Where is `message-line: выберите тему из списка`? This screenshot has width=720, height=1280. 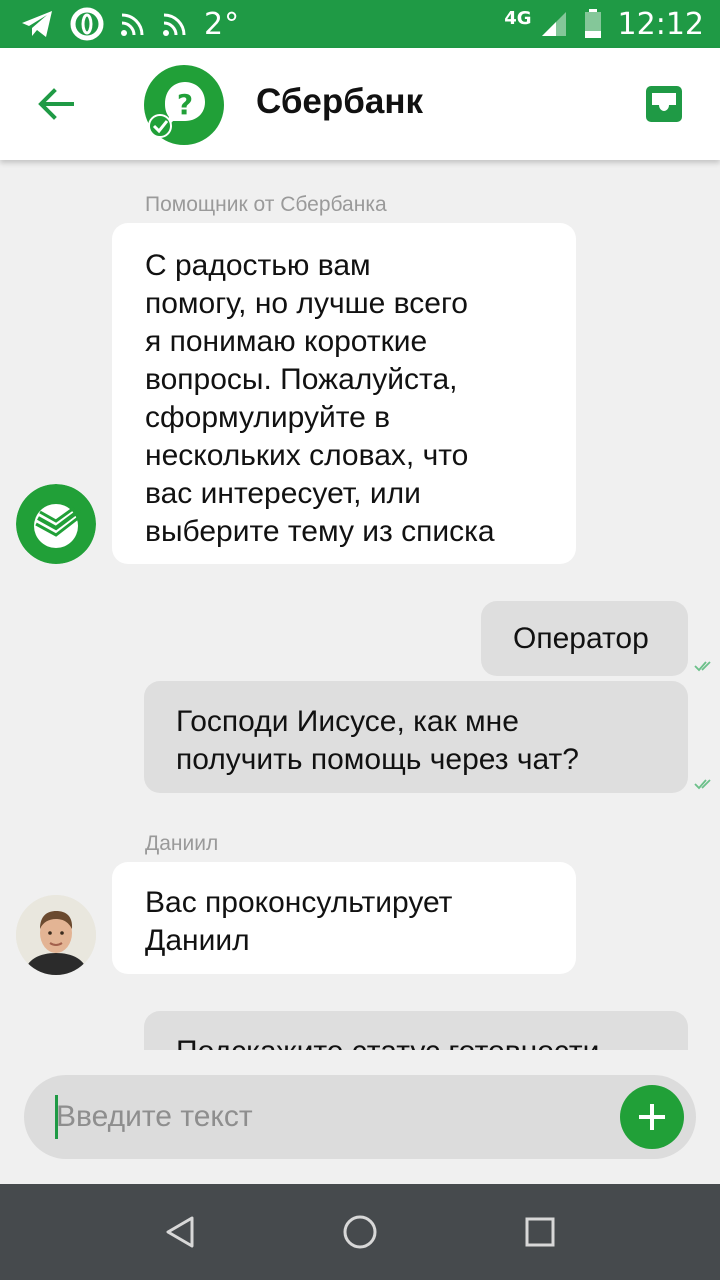 message-line: выберите тему из списка is located at coordinates (320, 531).